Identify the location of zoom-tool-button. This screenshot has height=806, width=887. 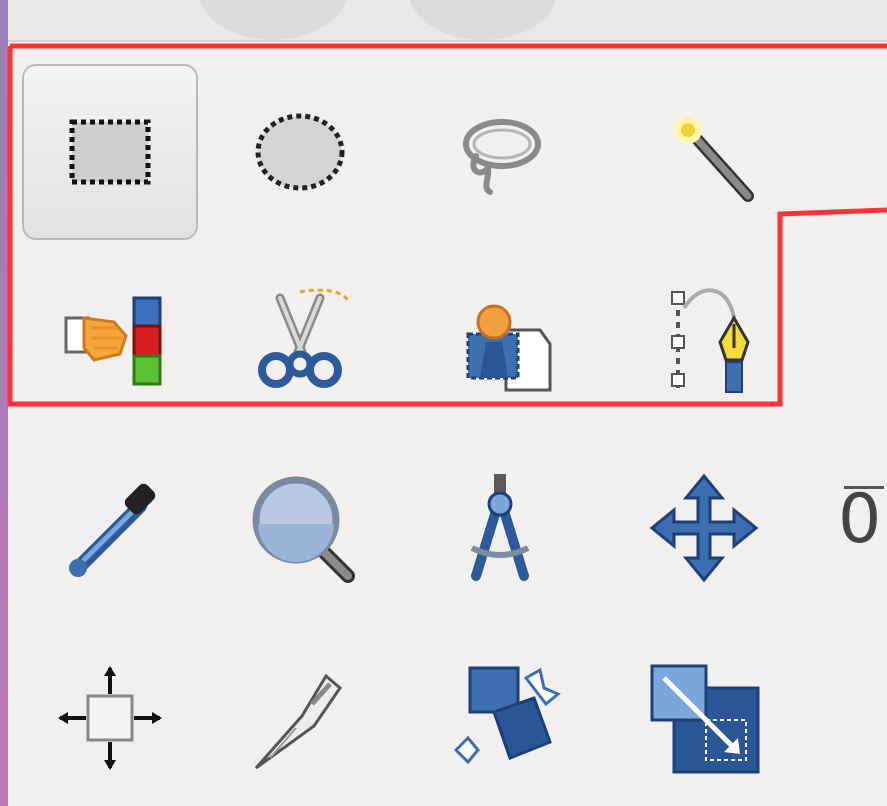
(300, 528).